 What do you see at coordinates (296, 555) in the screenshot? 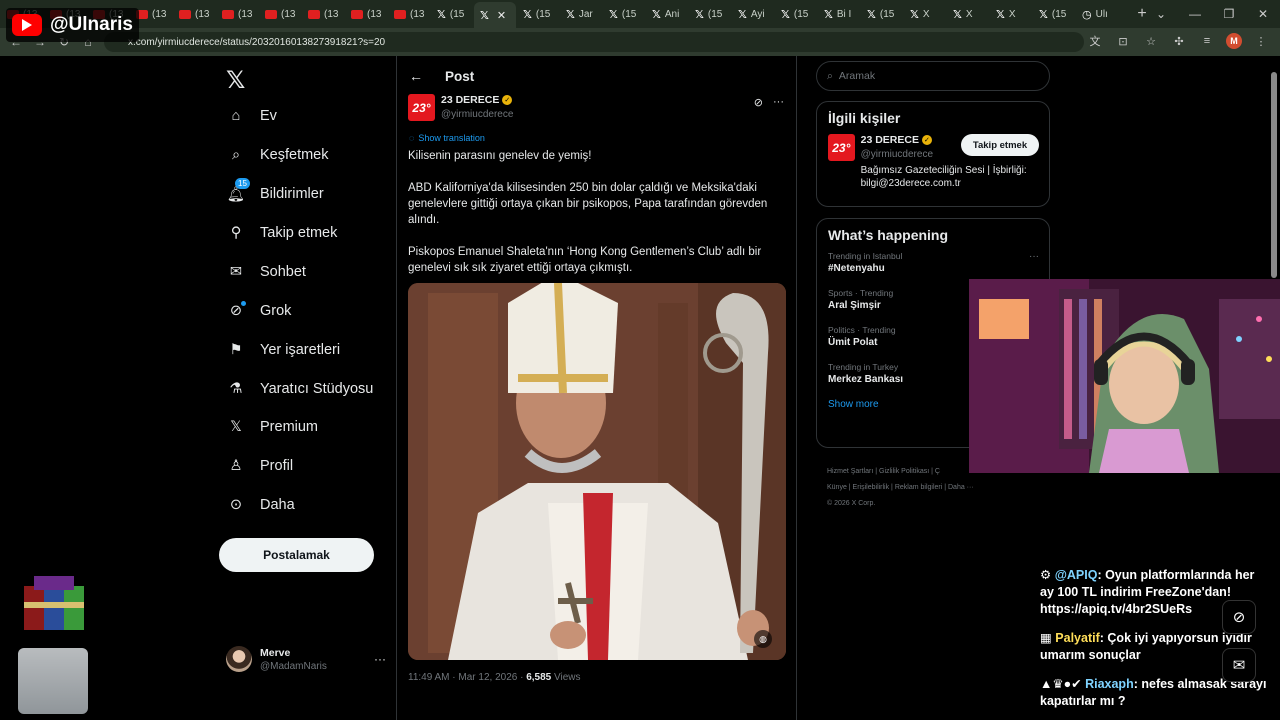
I see `post-button: Postalamak` at bounding box center [296, 555].